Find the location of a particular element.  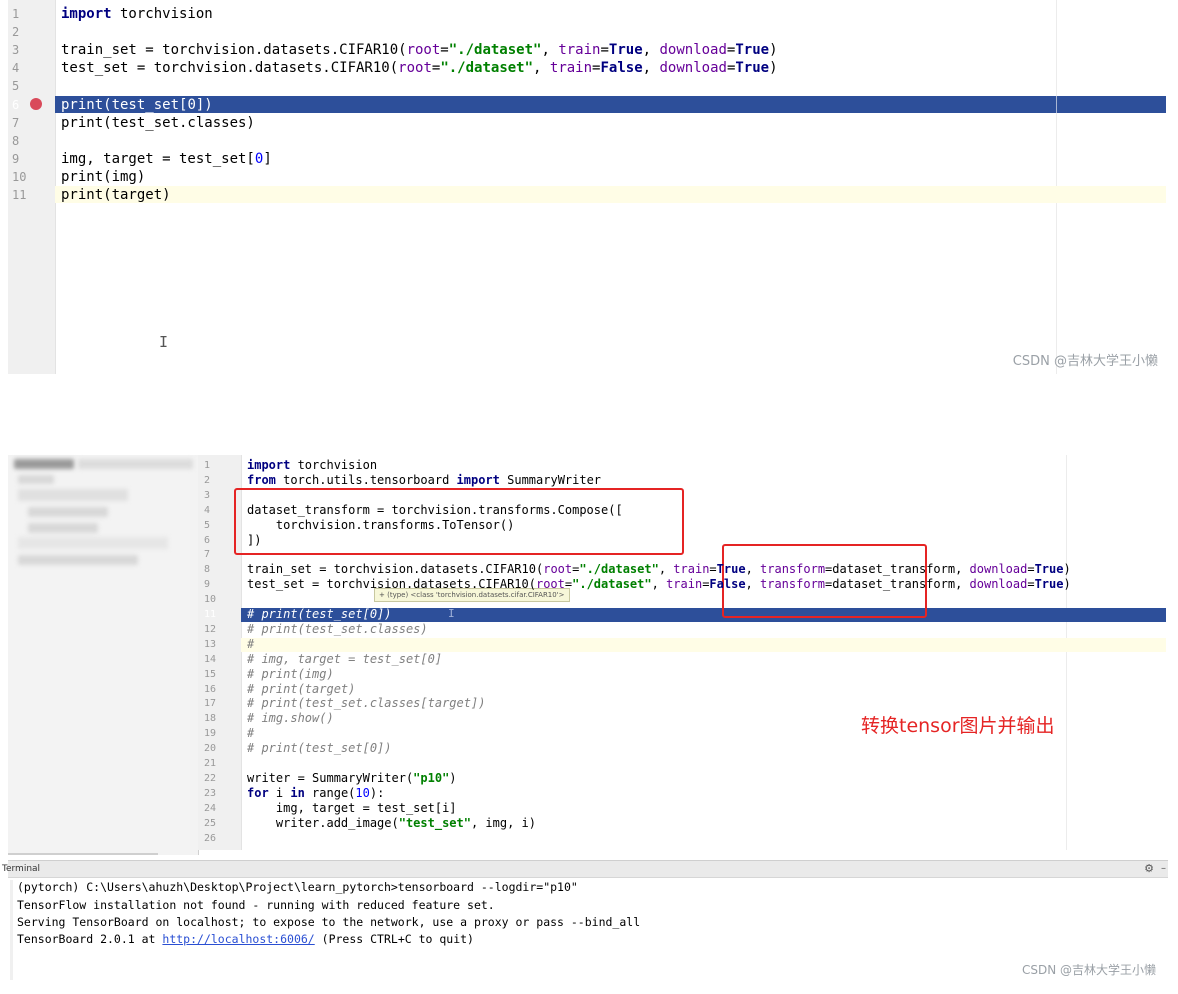

code-line: # img.show() is located at coordinates (290, 718).